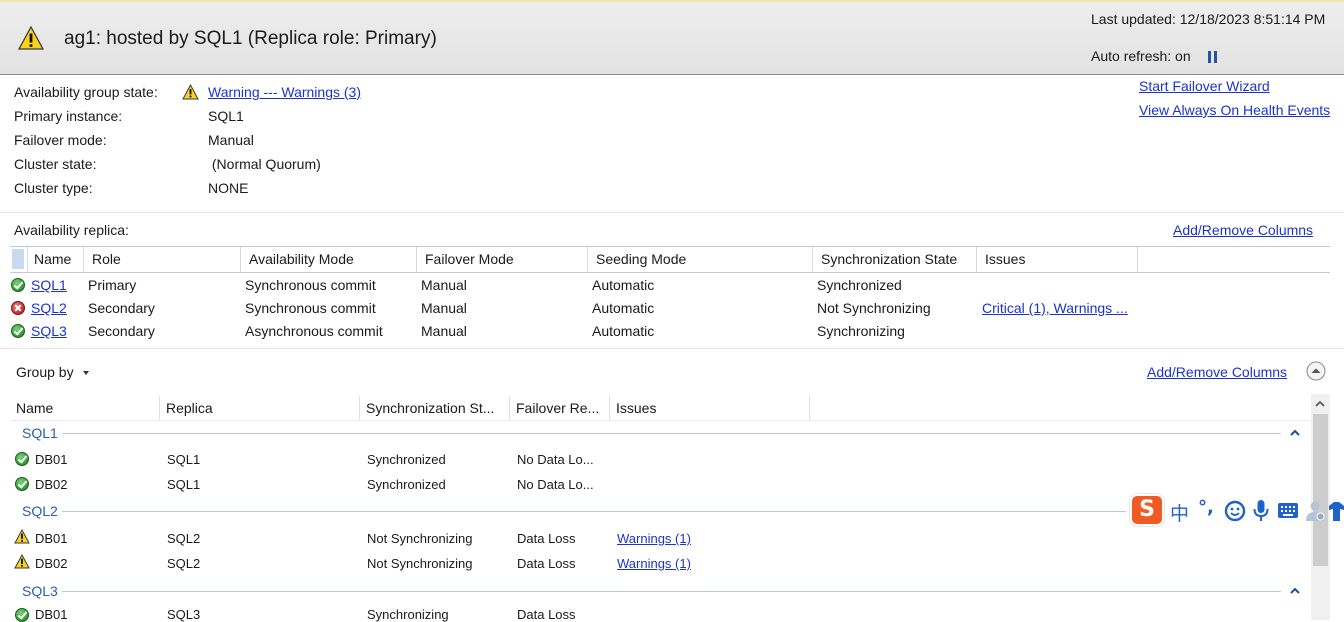 The height and width of the screenshot is (622, 1344). Describe the element at coordinates (18, 259) in the screenshot. I see `select-all-cell` at that location.